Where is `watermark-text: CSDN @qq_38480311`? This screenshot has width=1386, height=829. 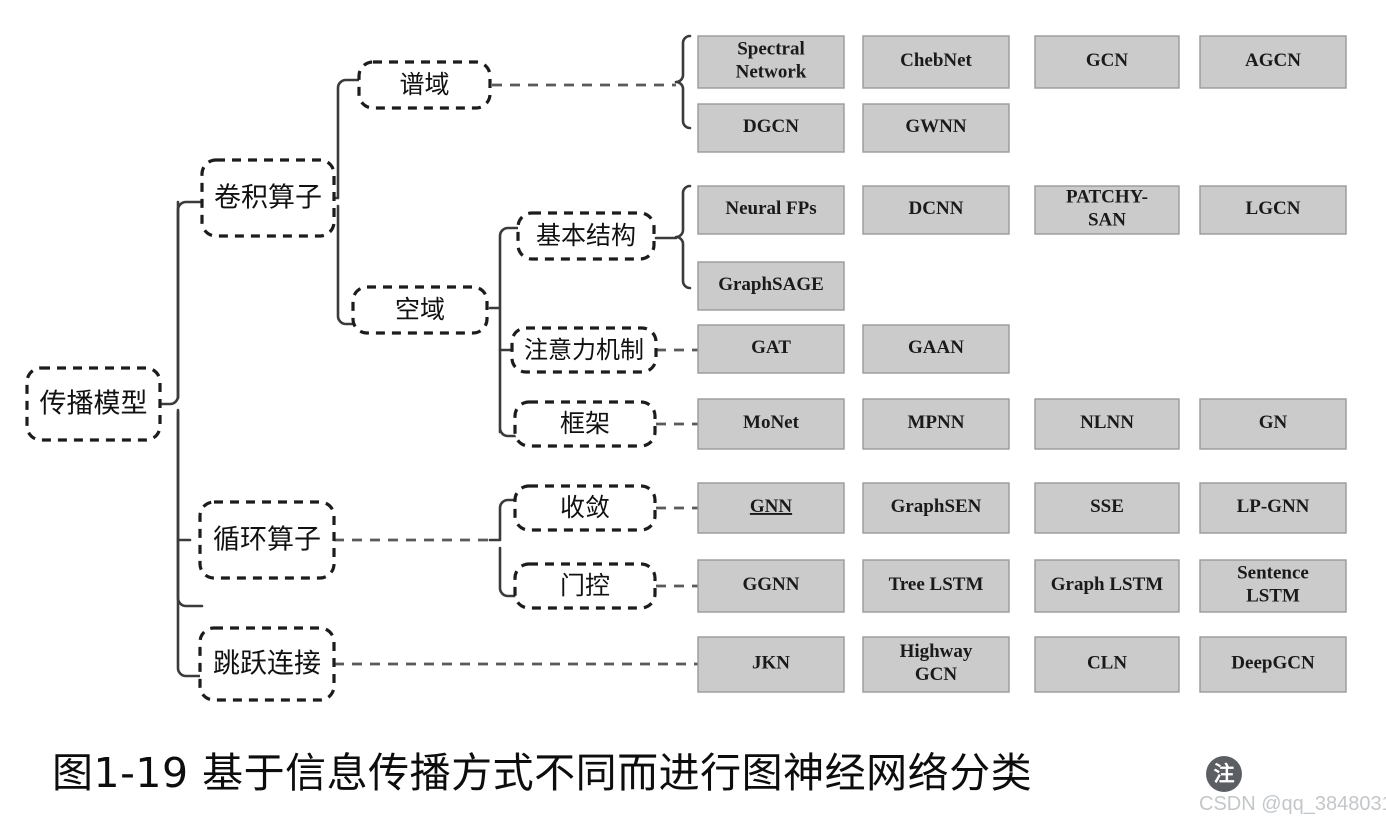 watermark-text: CSDN @qq_38480311 is located at coordinates (1292, 804).